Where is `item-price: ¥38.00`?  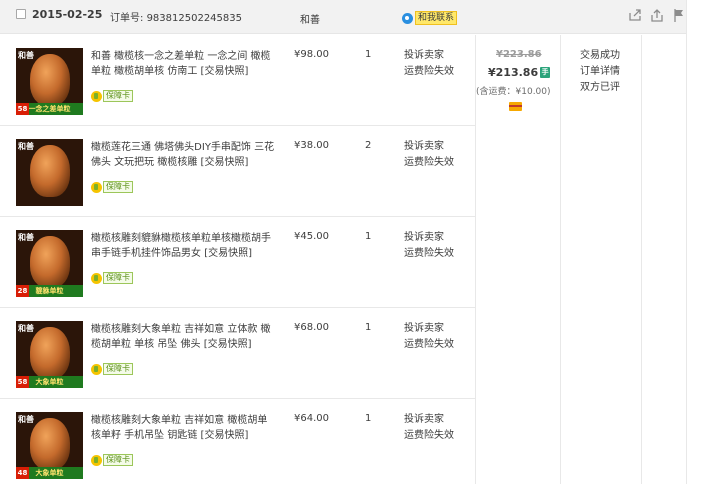
item-price: ¥38.00 is located at coordinates (311, 145).